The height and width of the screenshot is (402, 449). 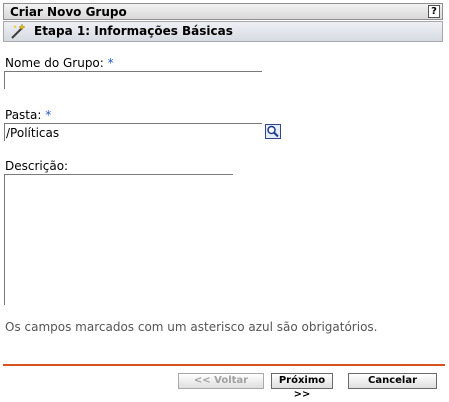 I want to click on group-name-input, so click(x=133, y=80).